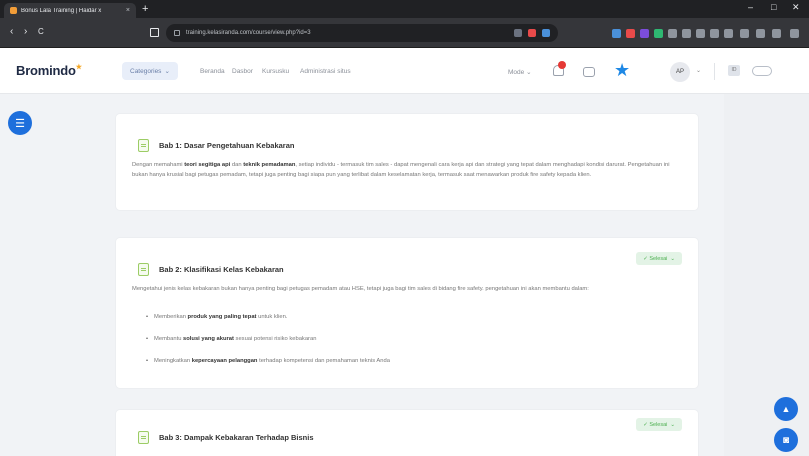 Image resolution: width=809 pixels, height=456 pixels. Describe the element at coordinates (560, 70) in the screenshot. I see `notification-button` at that location.